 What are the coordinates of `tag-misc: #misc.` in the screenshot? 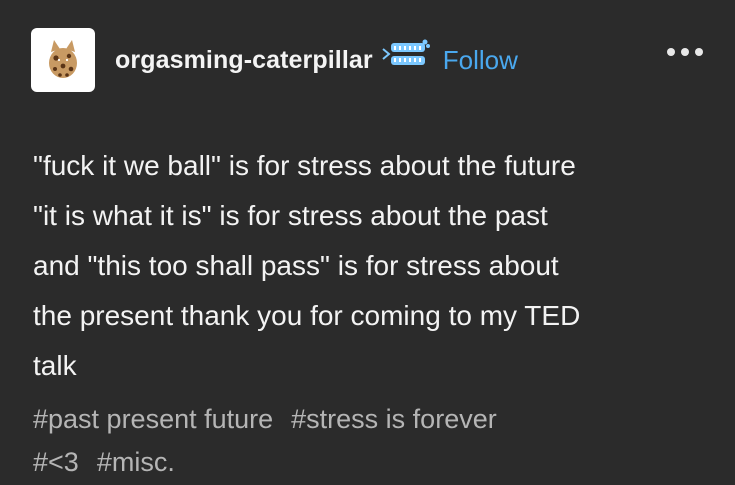 It's located at (136, 462).